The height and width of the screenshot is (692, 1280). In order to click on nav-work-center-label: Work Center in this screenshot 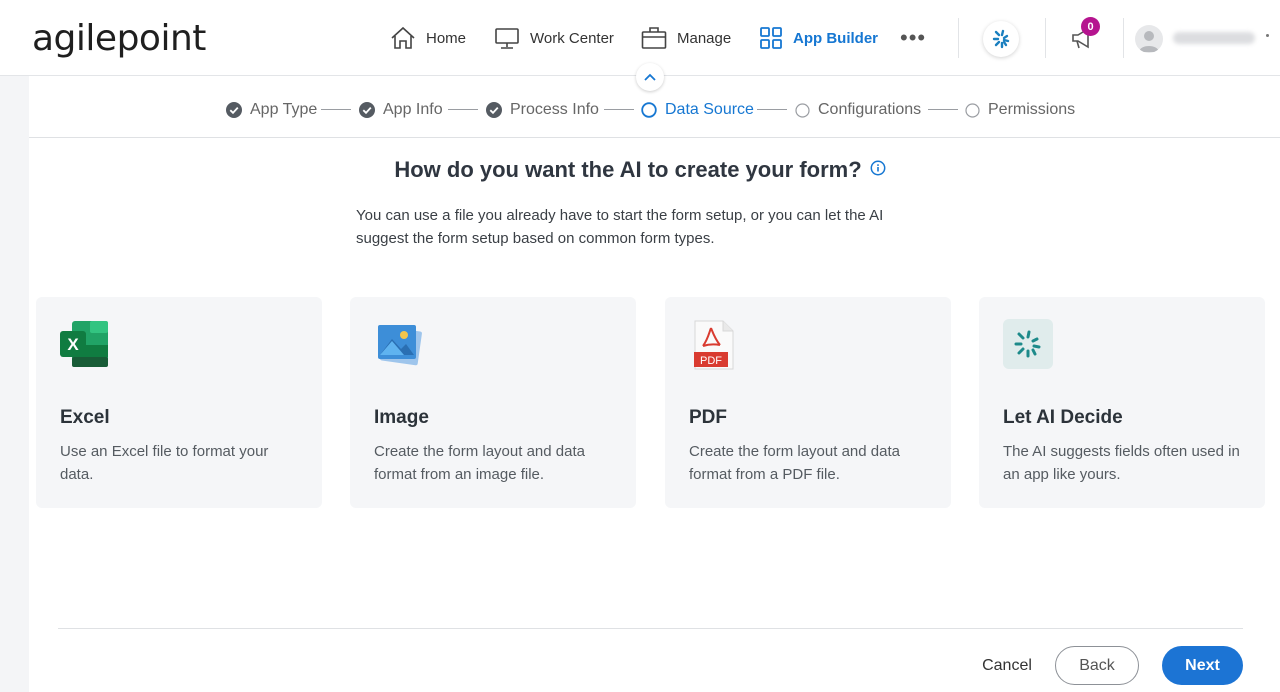, I will do `click(572, 38)`.